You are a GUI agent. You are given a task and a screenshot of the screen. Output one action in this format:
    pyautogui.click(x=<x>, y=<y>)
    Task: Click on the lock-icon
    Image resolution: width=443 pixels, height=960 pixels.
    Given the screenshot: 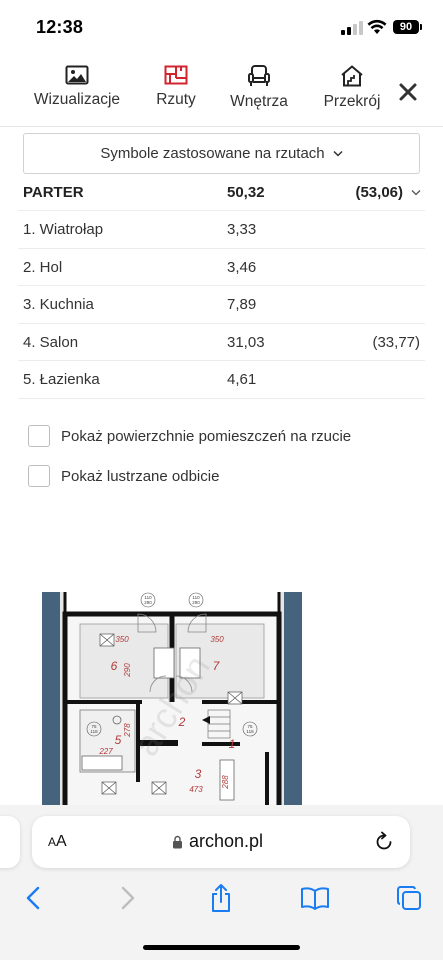 What is the action you would take?
    pyautogui.click(x=177, y=841)
    